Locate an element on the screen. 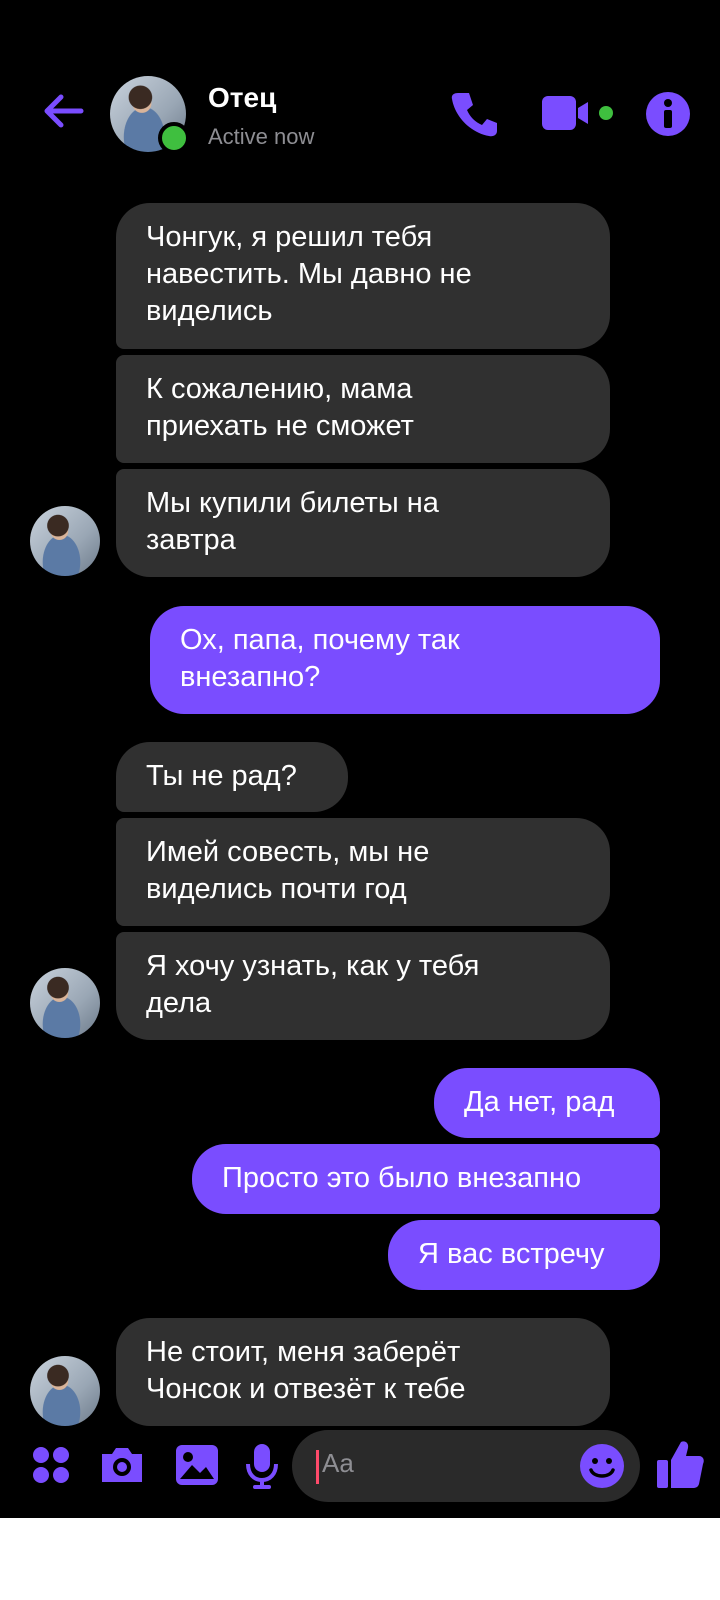 The image size is (720, 1600). message-bubble-outgoing: Просто это было внезапно is located at coordinates (426, 1179).